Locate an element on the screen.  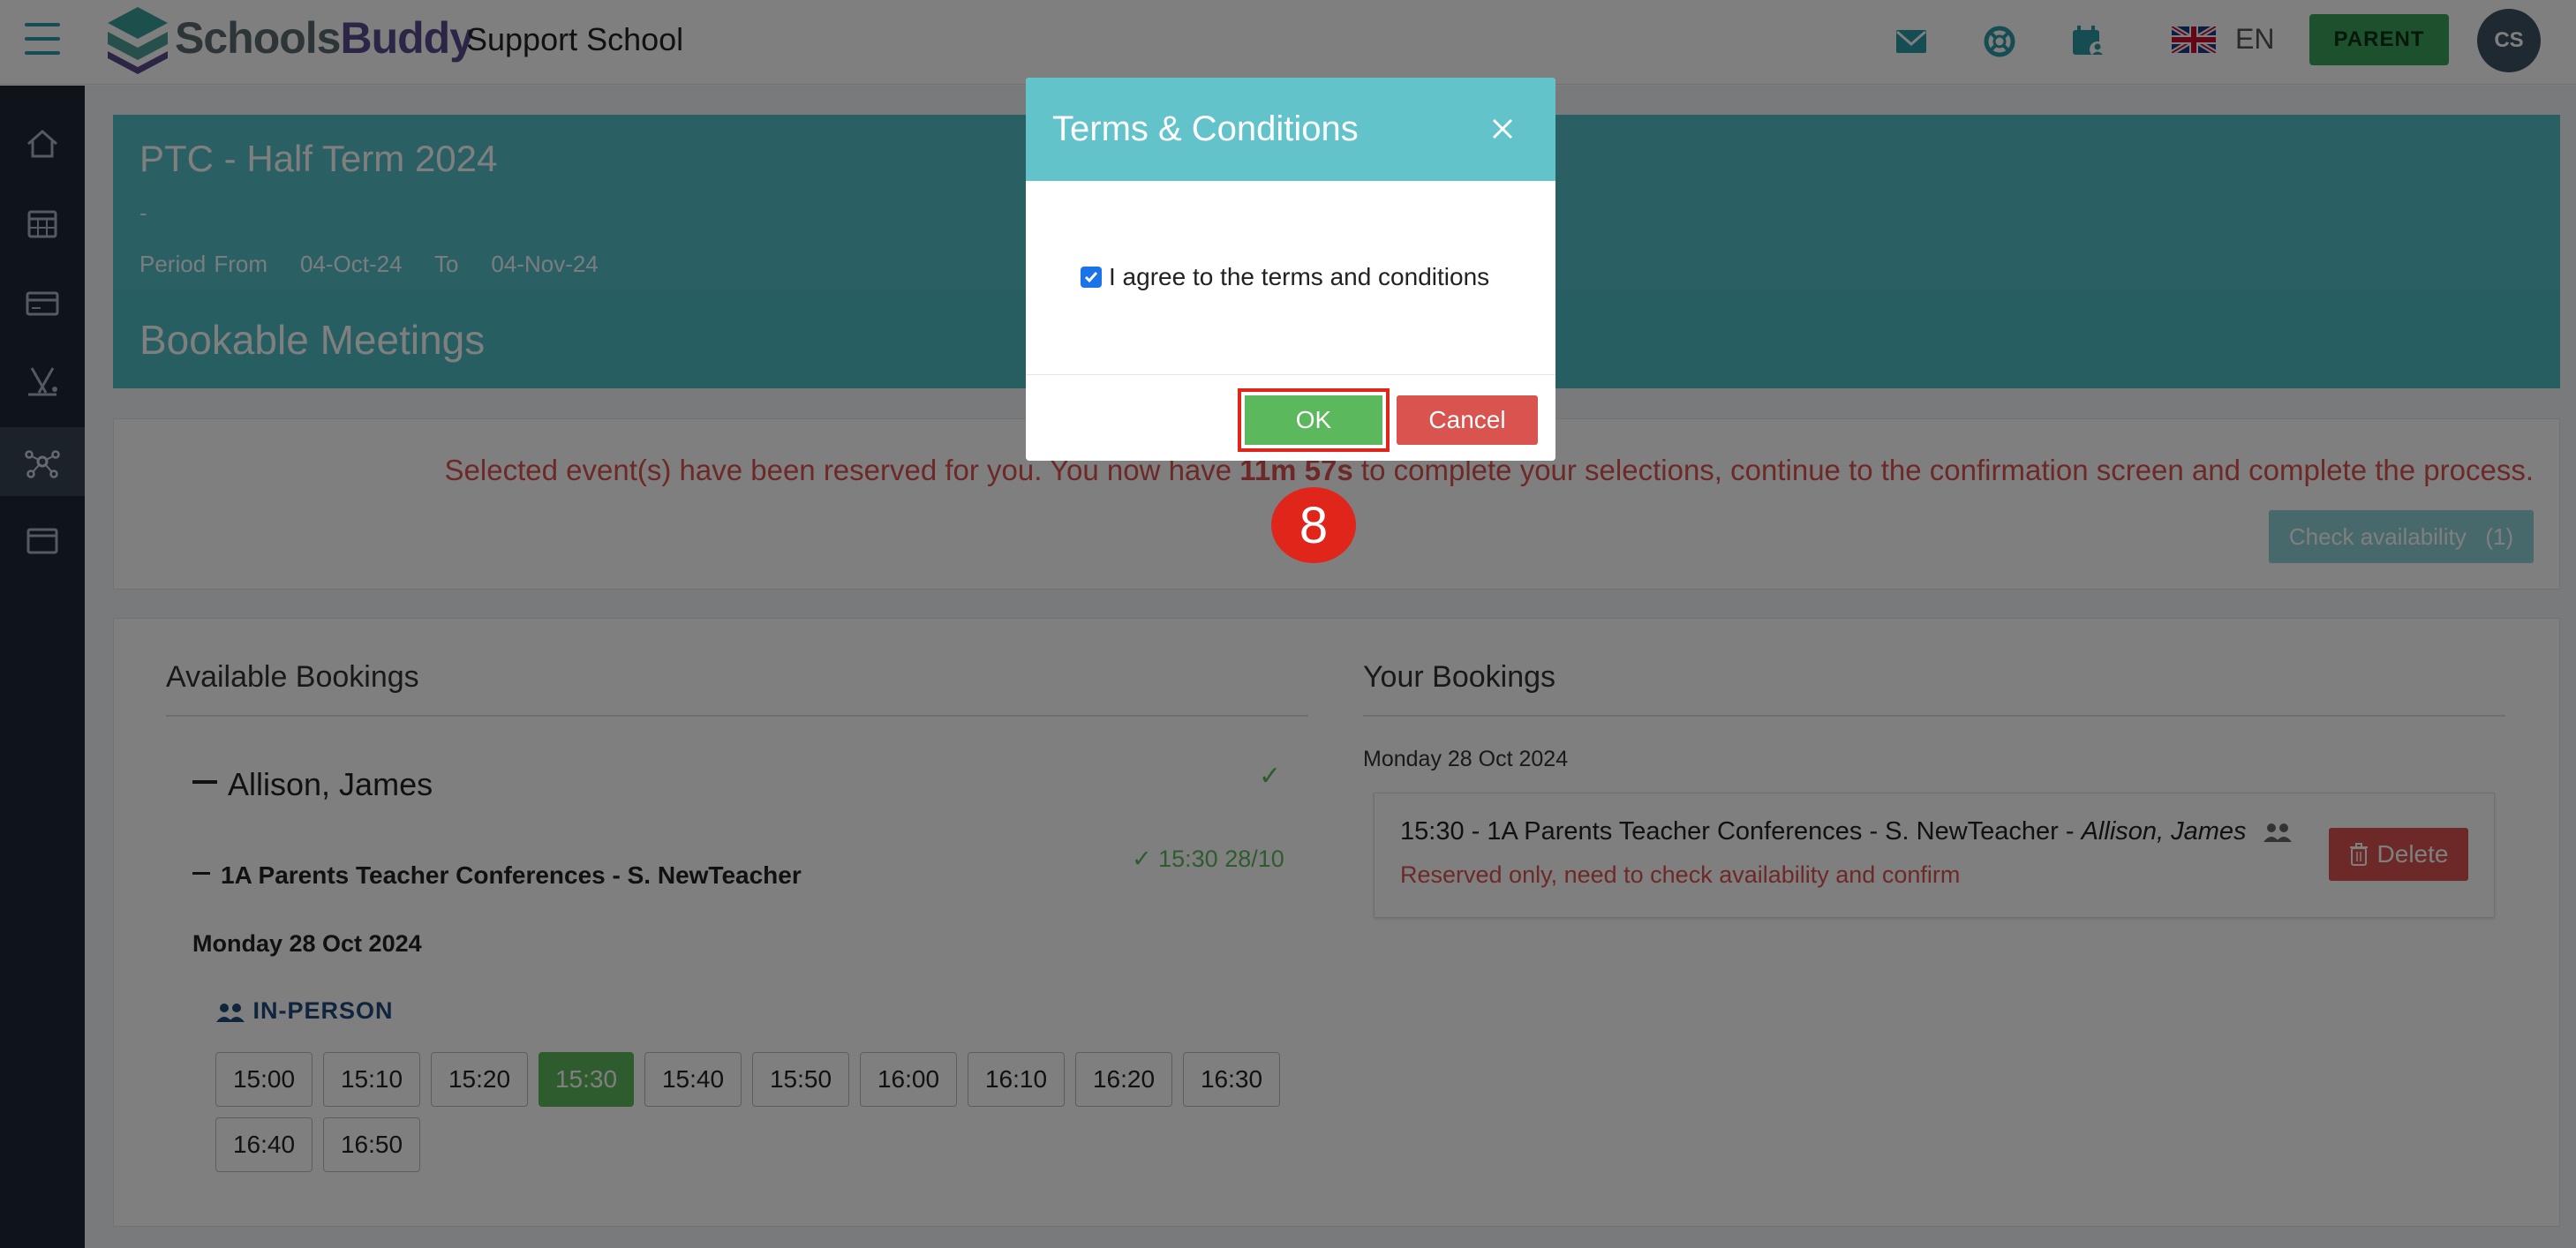
agree-terms-row: I agree to the terms and conditions is located at coordinates (1285, 277).